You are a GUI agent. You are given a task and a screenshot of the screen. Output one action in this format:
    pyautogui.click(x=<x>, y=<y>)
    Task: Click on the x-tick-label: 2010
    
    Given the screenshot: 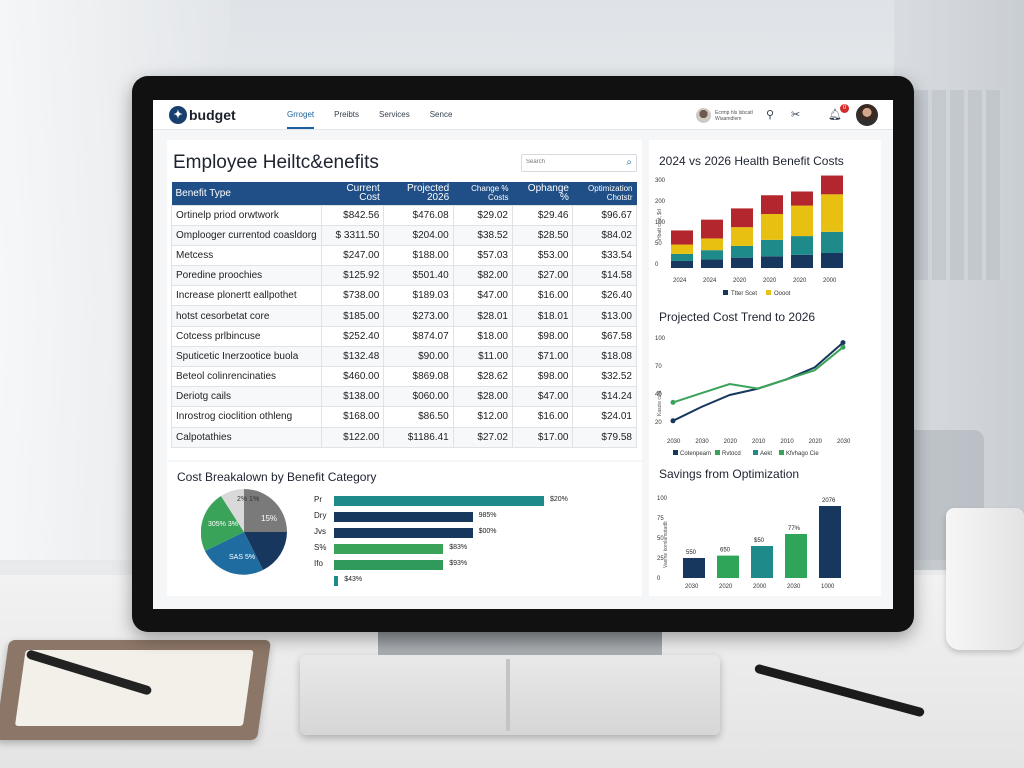 What is the action you would take?
    pyautogui.click(x=759, y=442)
    